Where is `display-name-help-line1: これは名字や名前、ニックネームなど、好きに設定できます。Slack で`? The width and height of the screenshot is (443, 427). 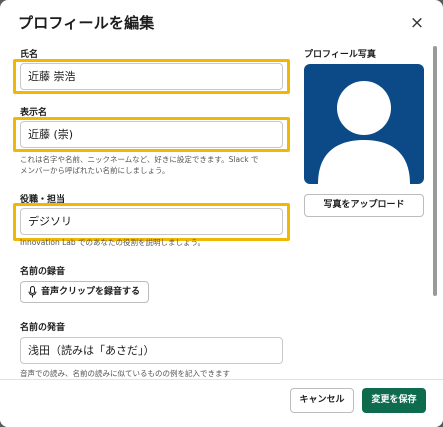
display-name-help-line1: これは名字や名前、ニックネームなど、好きに設定できます。Slack で is located at coordinates (139, 159).